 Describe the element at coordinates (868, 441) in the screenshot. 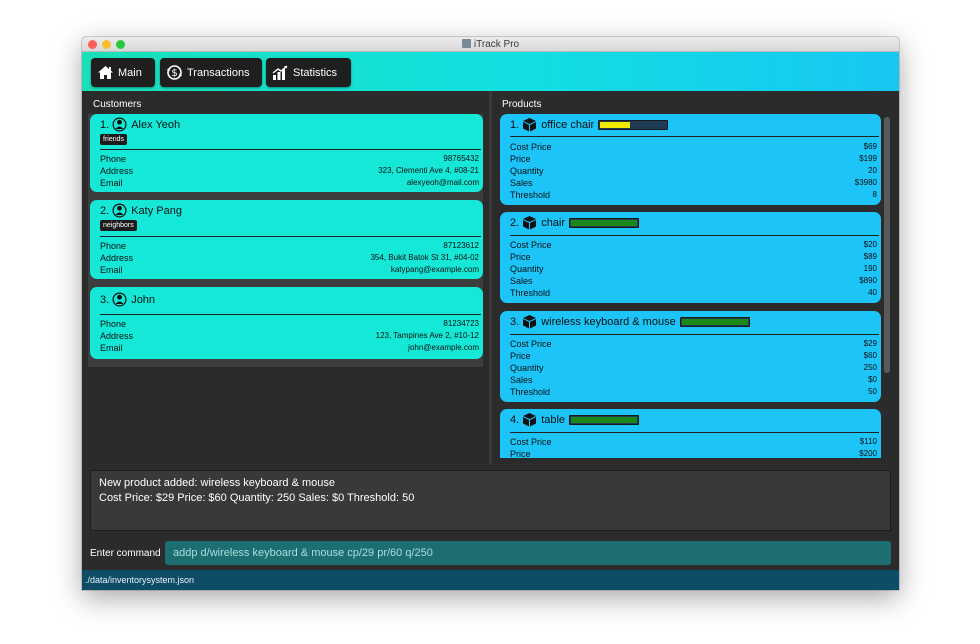

I see `field-value: $110` at that location.